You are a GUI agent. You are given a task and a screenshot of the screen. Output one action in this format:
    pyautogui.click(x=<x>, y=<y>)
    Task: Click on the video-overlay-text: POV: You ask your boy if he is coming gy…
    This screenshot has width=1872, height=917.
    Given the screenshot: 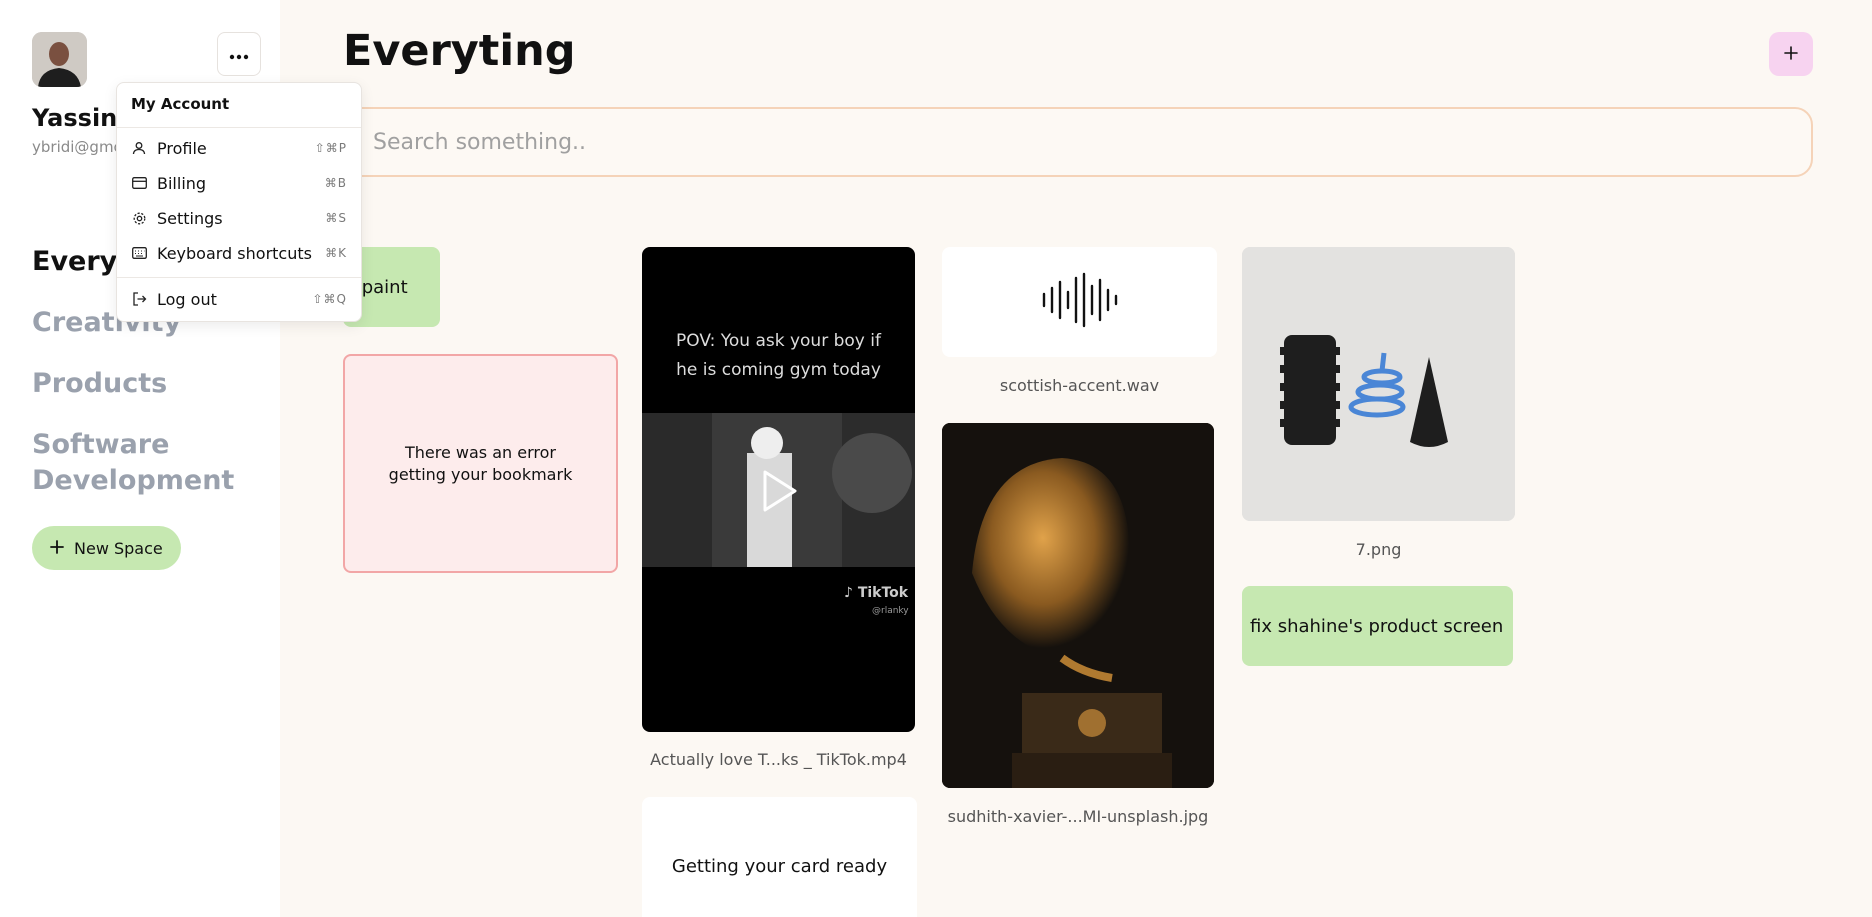 What is the action you would take?
    pyautogui.click(x=778, y=355)
    